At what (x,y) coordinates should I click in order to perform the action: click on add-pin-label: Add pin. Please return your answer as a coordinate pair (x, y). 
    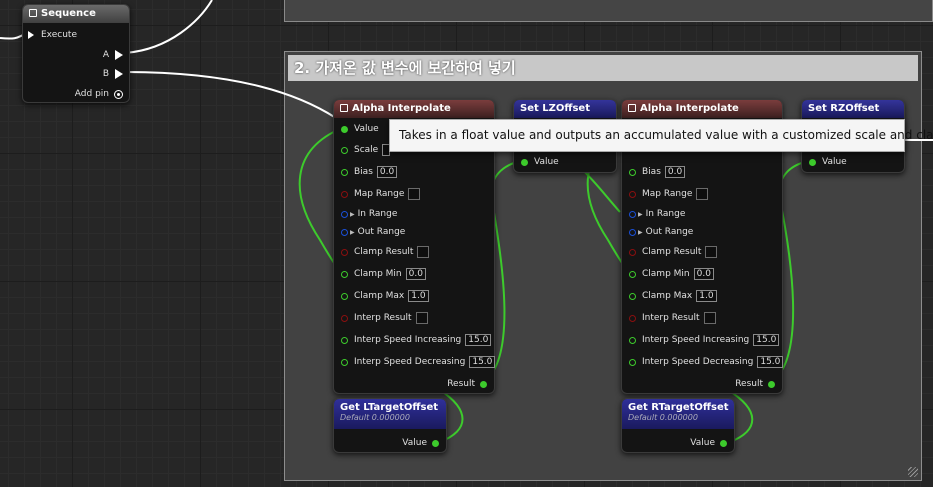
    Looking at the image, I should click on (91, 94).